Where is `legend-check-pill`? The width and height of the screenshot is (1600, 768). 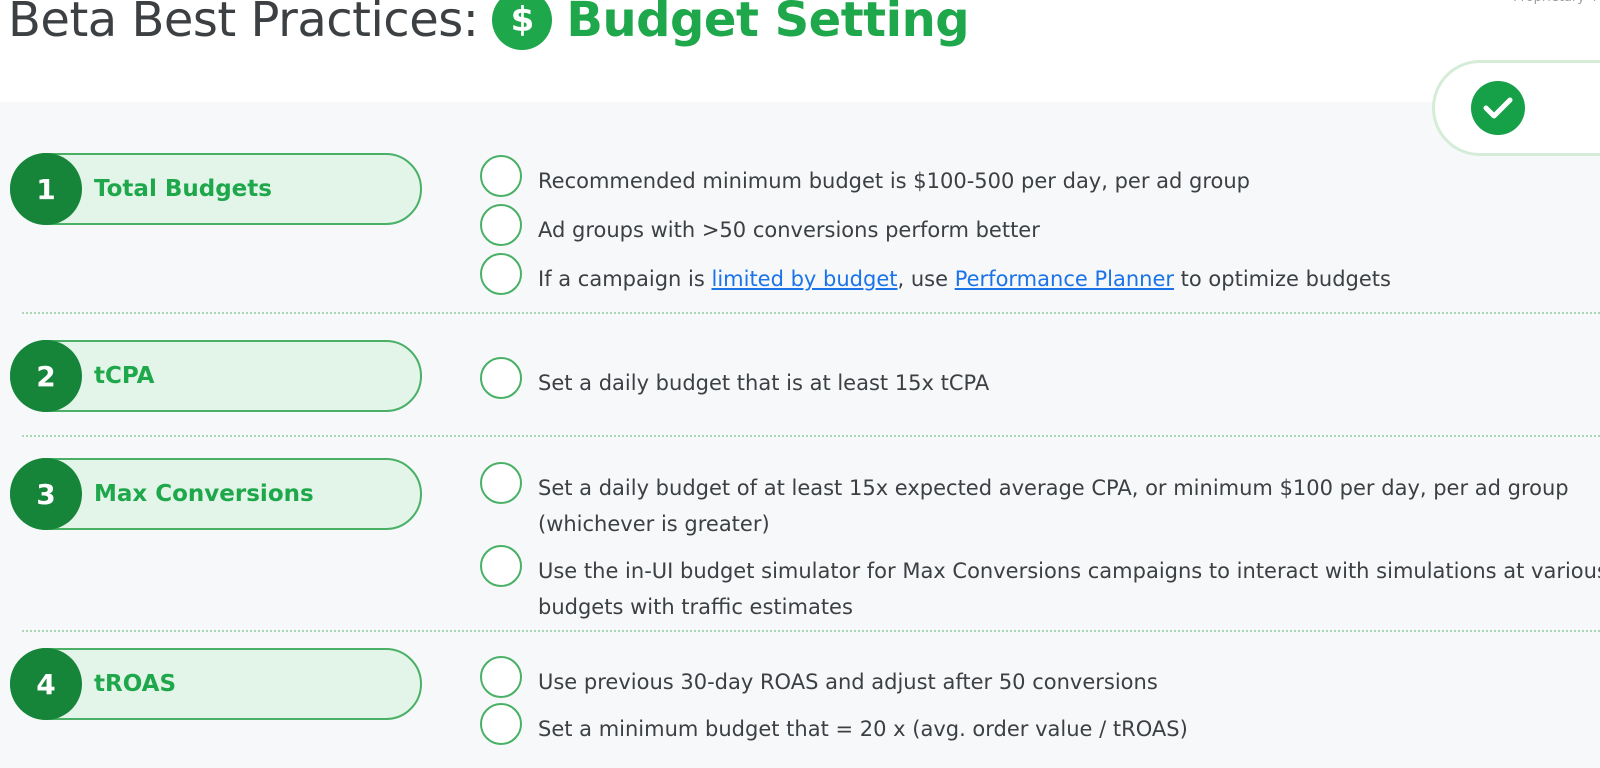 legend-check-pill is located at coordinates (1516, 108).